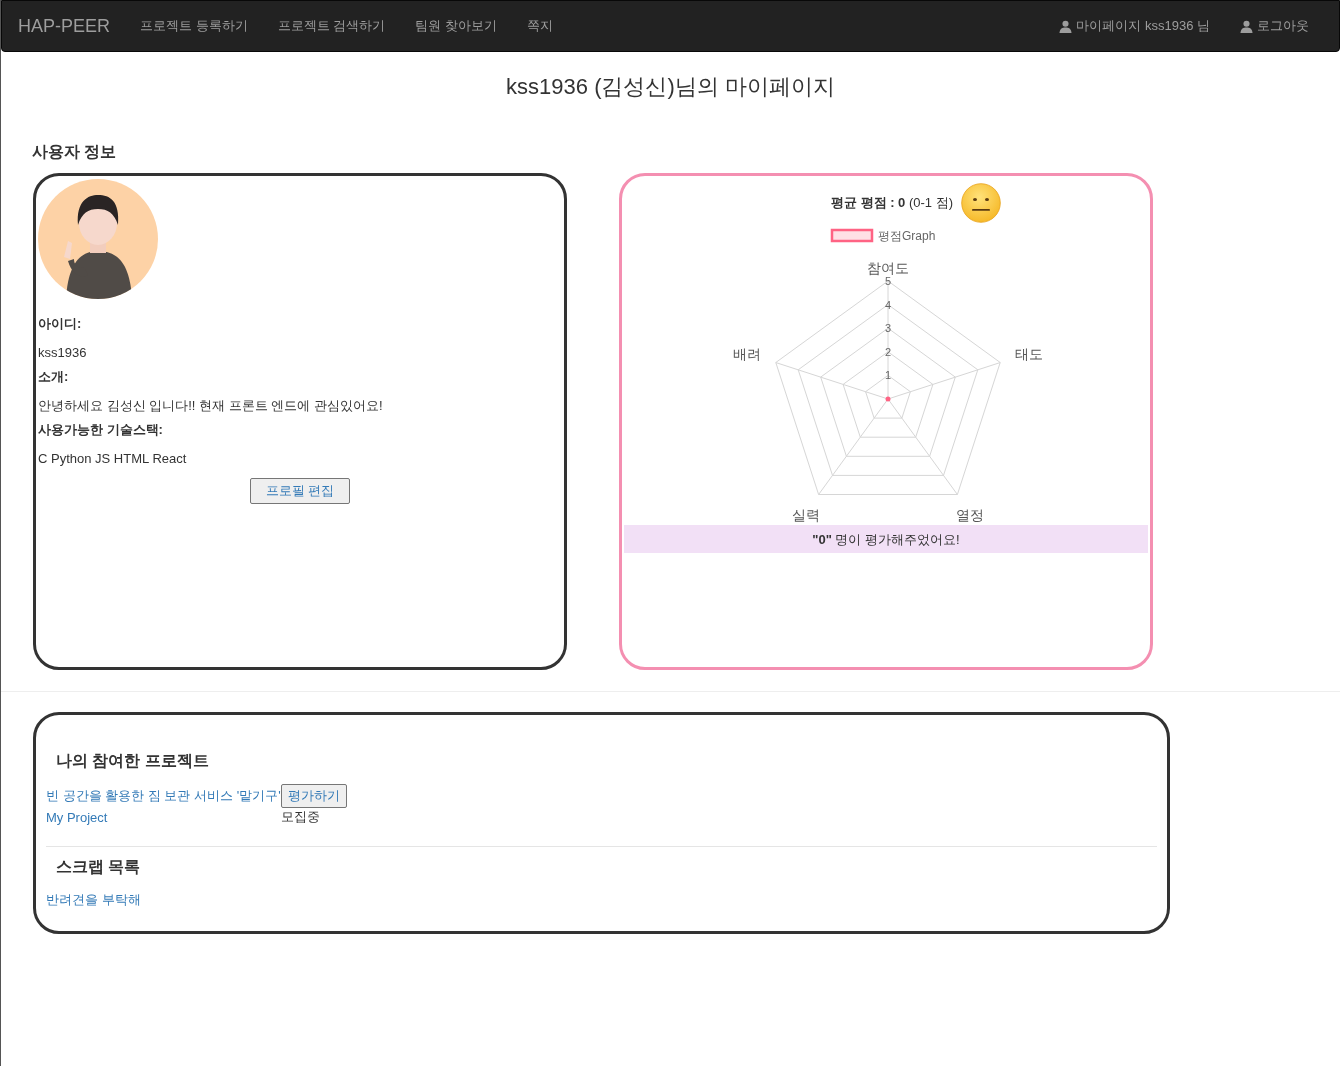  I want to click on axis-label: 참여도, so click(888, 268).